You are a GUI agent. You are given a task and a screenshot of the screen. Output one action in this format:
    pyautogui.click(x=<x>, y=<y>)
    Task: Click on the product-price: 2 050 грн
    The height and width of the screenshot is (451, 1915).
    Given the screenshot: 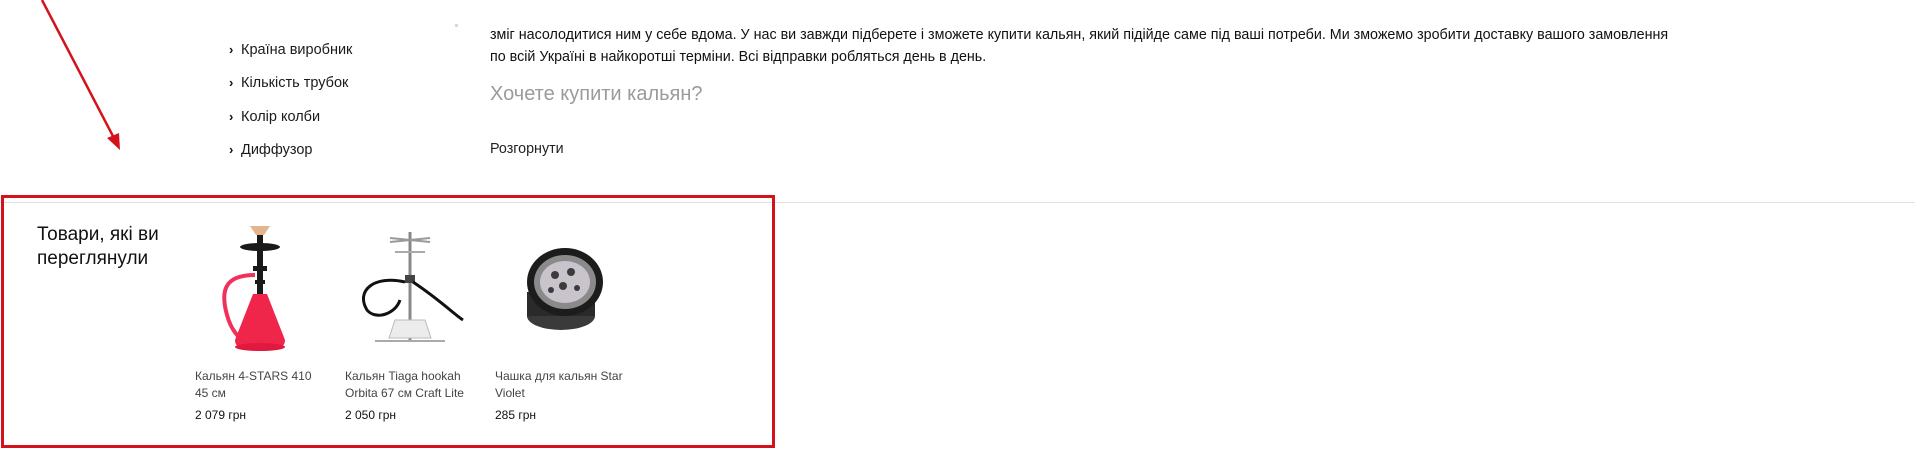 What is the action you would take?
    pyautogui.click(x=371, y=415)
    